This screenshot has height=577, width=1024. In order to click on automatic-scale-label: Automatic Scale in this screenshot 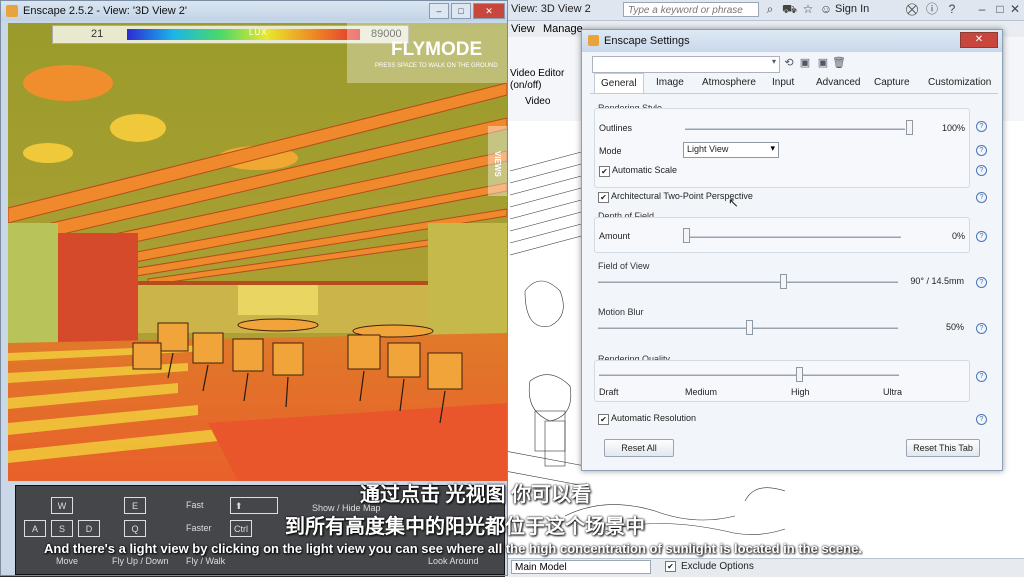, I will do `click(645, 170)`.